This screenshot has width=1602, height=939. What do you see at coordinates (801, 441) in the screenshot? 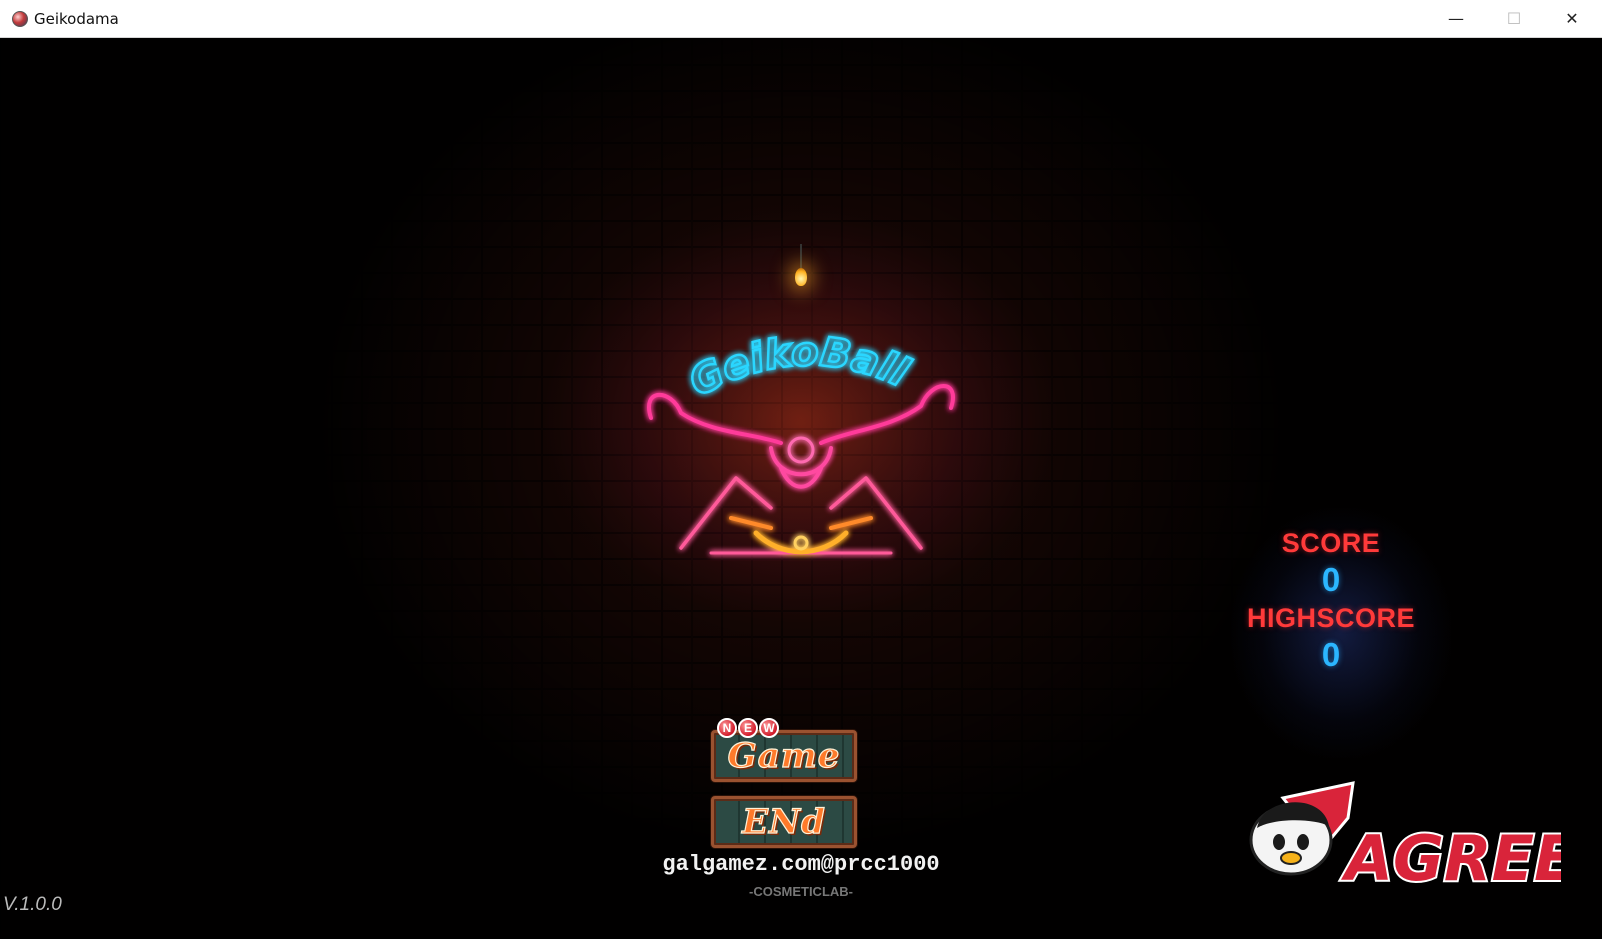
I see `geikoball-neon-logo: GeikoBall` at bounding box center [801, 441].